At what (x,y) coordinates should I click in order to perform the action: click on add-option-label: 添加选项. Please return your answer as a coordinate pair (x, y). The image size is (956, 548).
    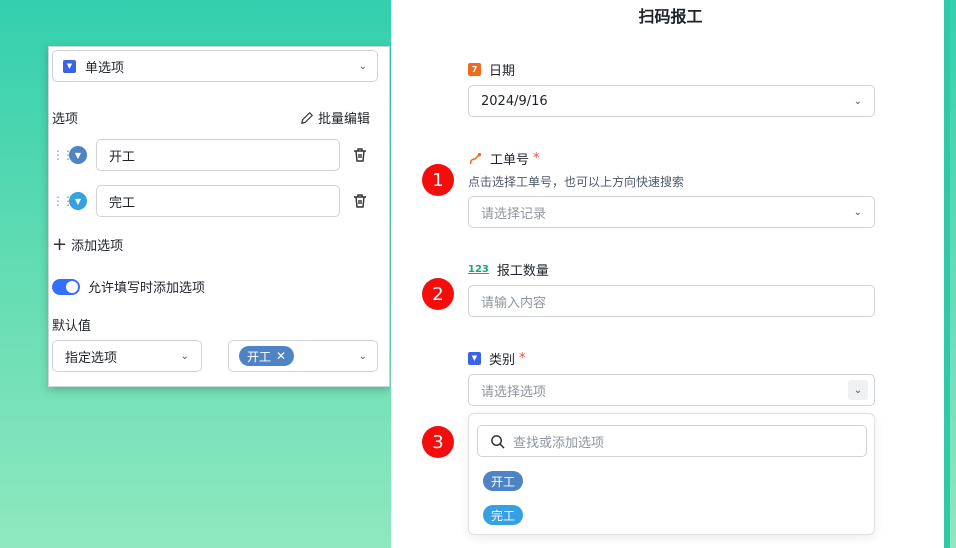
    Looking at the image, I should click on (97, 246).